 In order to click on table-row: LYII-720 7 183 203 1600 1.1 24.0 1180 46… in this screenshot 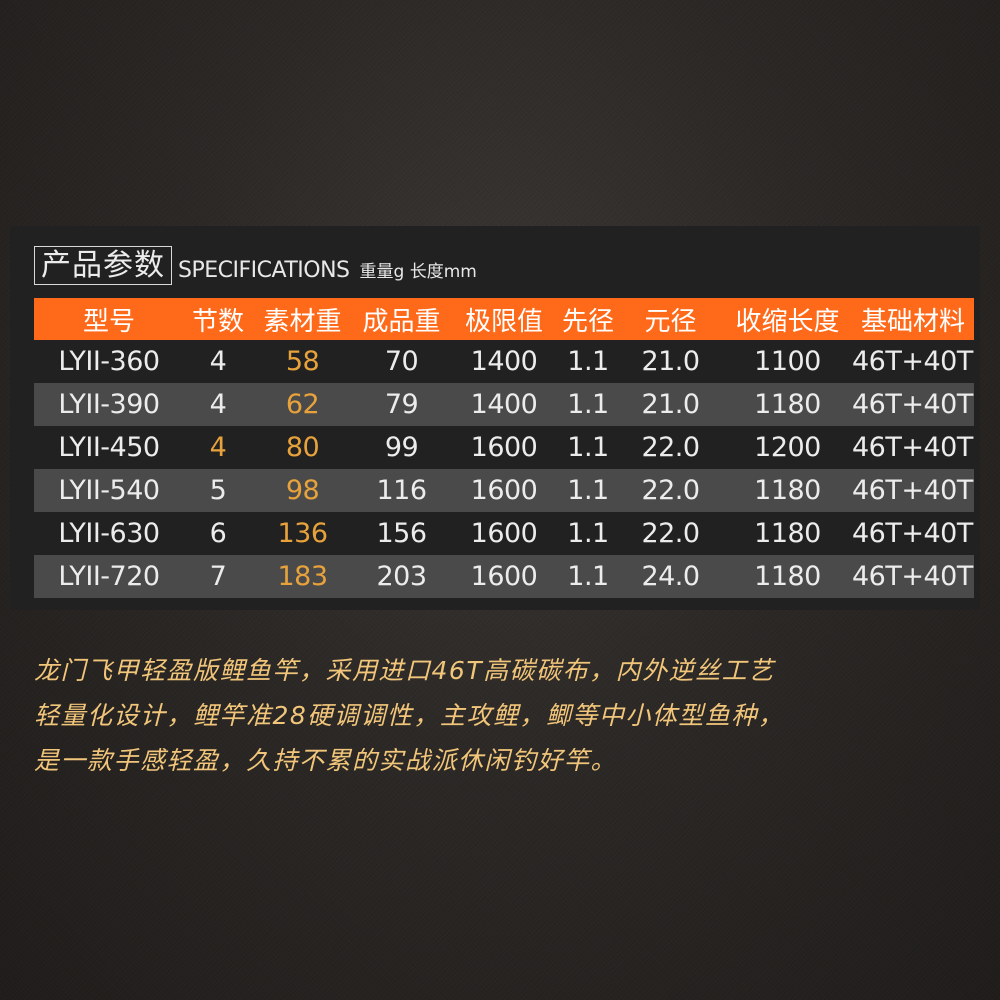, I will do `click(504, 576)`.